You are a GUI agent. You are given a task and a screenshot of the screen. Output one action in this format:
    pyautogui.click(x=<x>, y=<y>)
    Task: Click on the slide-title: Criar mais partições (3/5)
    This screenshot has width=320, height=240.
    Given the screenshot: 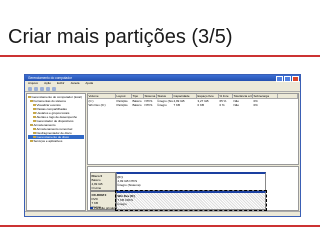 What is the action you would take?
    pyautogui.click(x=120, y=37)
    